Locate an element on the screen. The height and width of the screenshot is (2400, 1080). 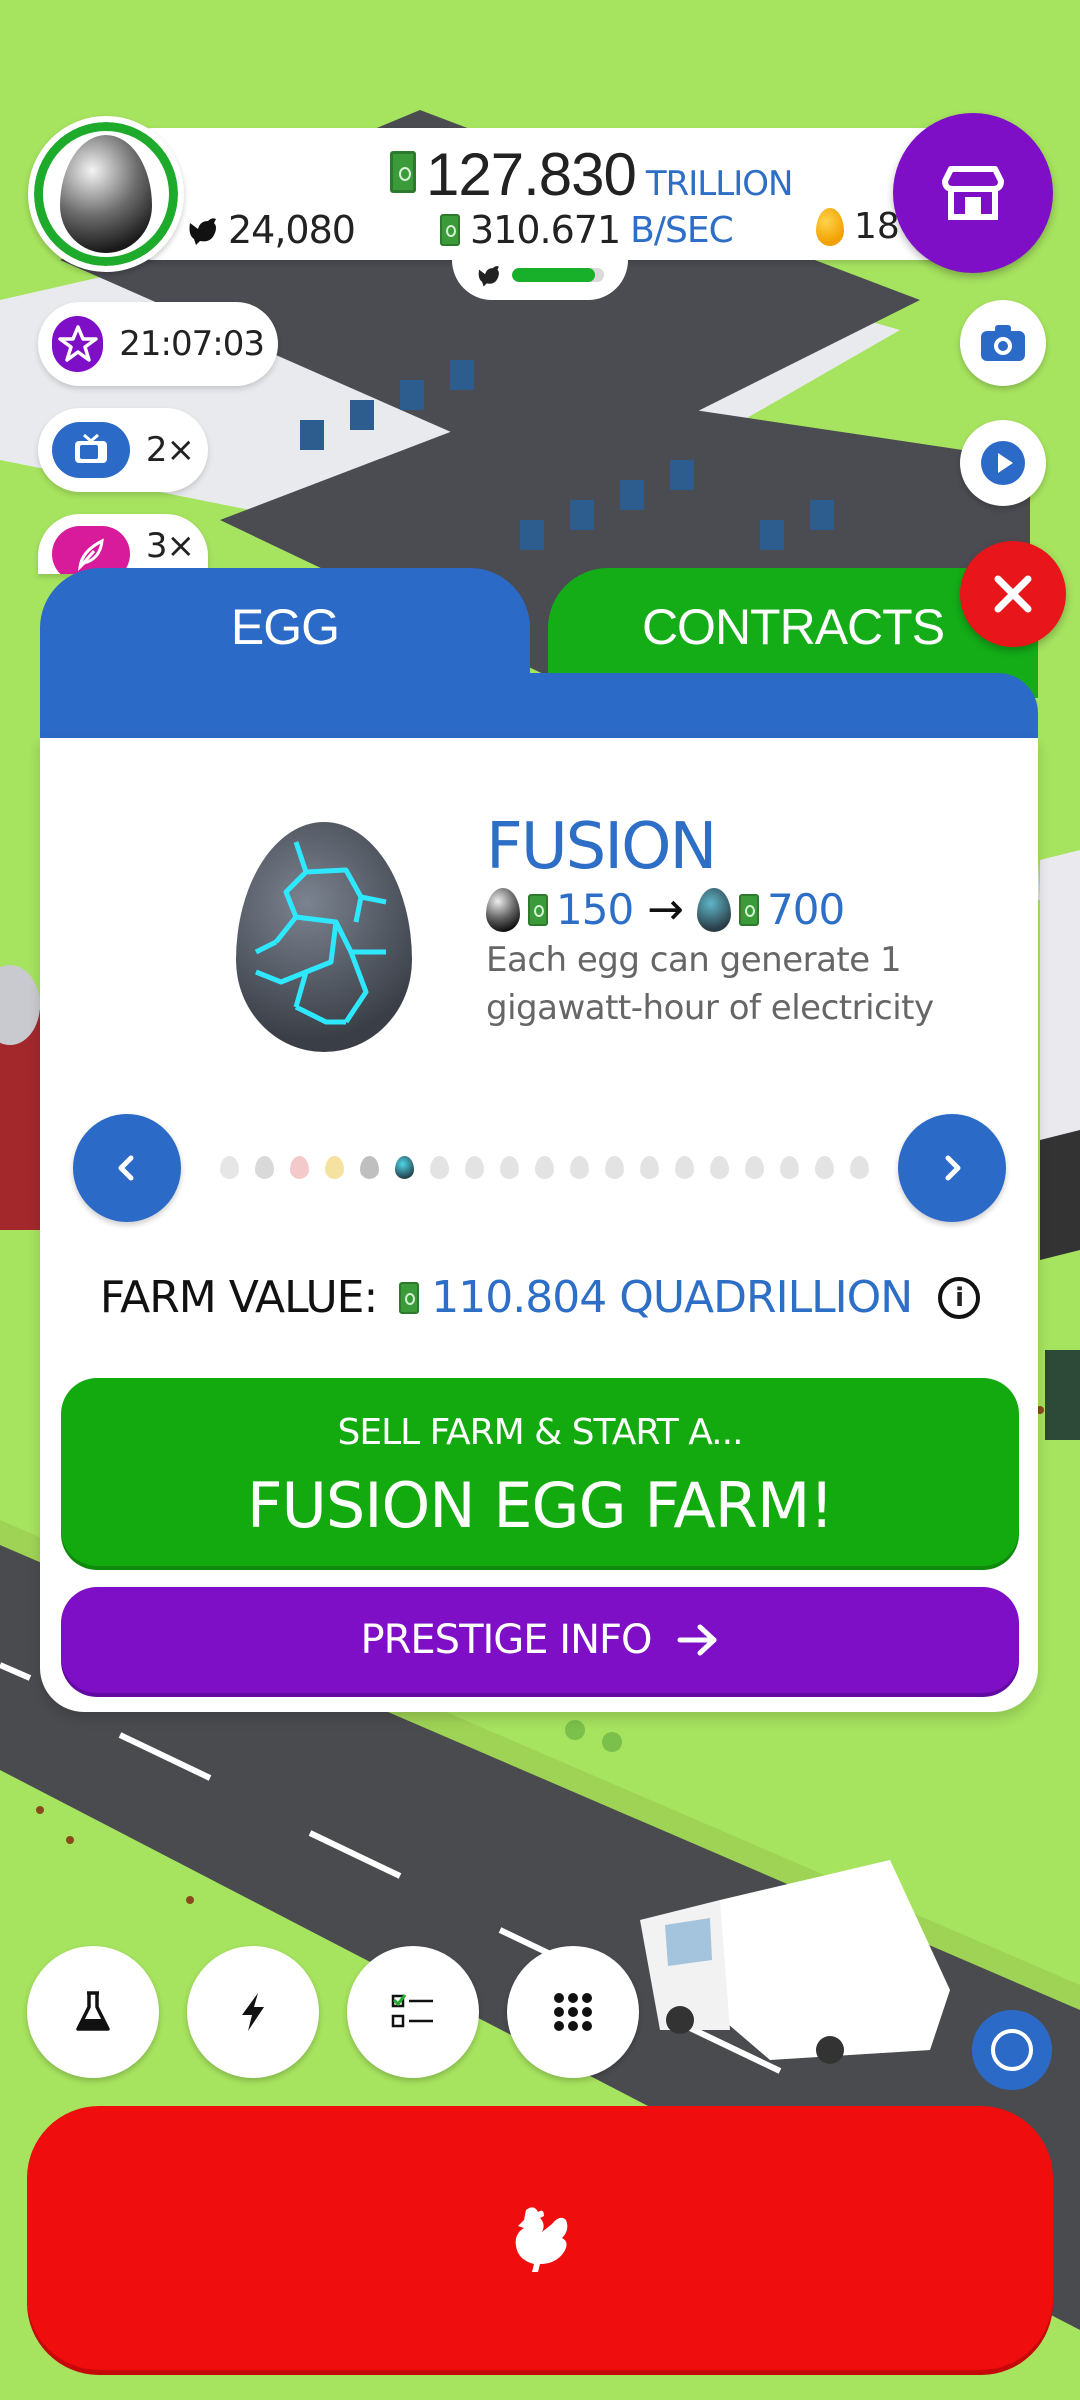
chevron-left-icon is located at coordinates (126, 1168).